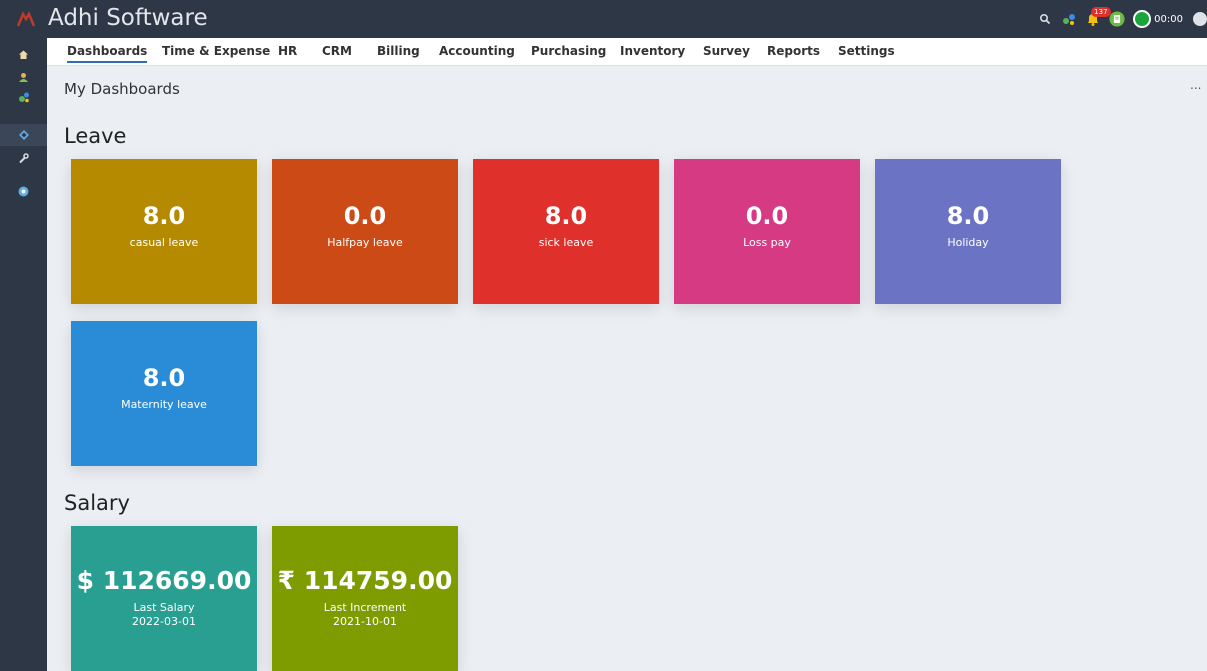  Describe the element at coordinates (365, 621) in the screenshot. I see `tile-date: 2021-10-01` at that location.